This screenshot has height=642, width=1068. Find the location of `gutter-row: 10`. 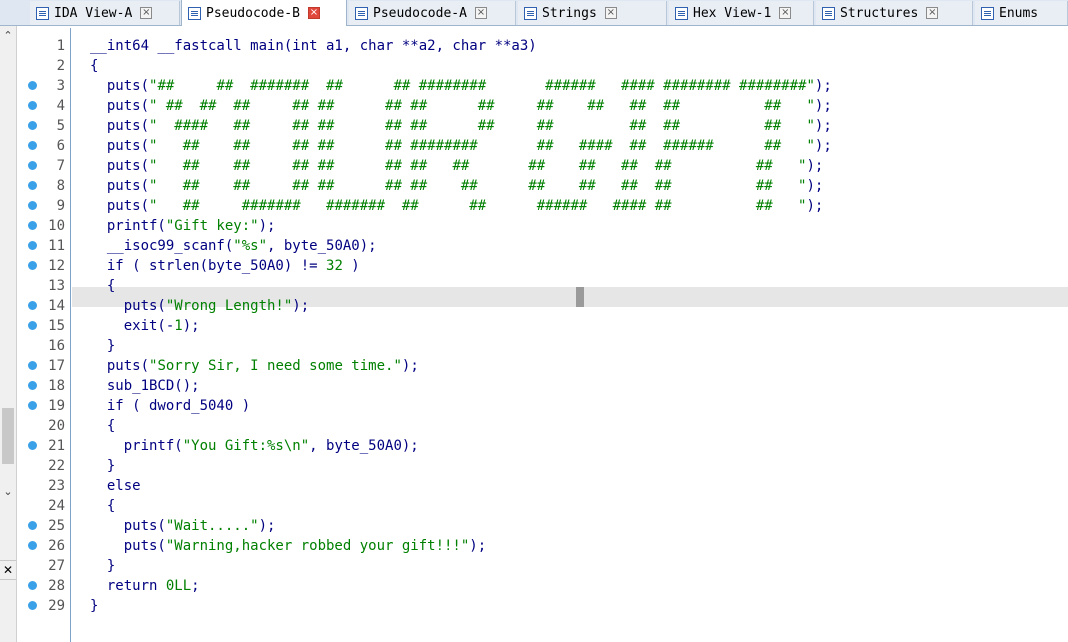

gutter-row: 10 is located at coordinates (44, 226).